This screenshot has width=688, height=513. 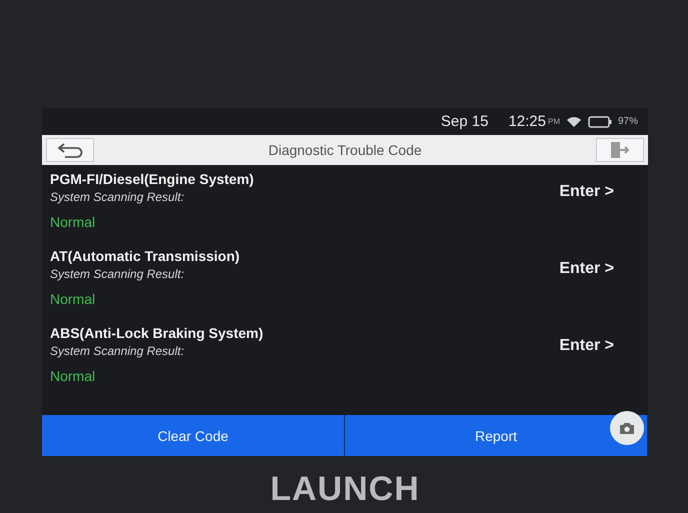 I want to click on exit-icon, so click(x=620, y=150).